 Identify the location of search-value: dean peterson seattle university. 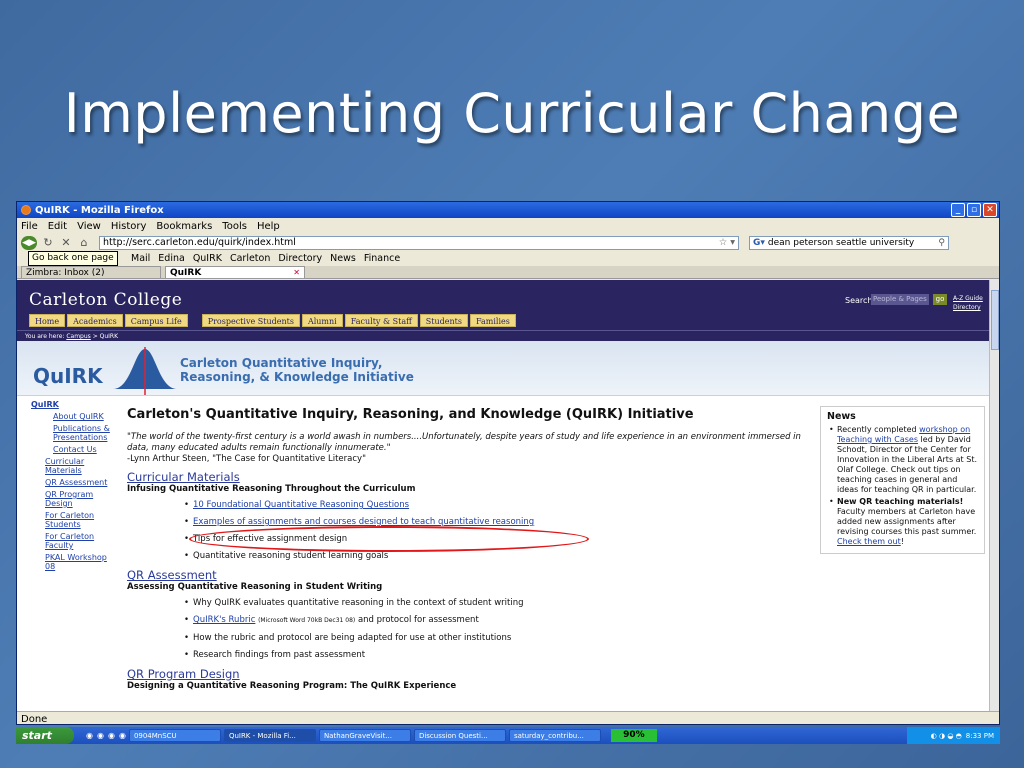
(841, 242).